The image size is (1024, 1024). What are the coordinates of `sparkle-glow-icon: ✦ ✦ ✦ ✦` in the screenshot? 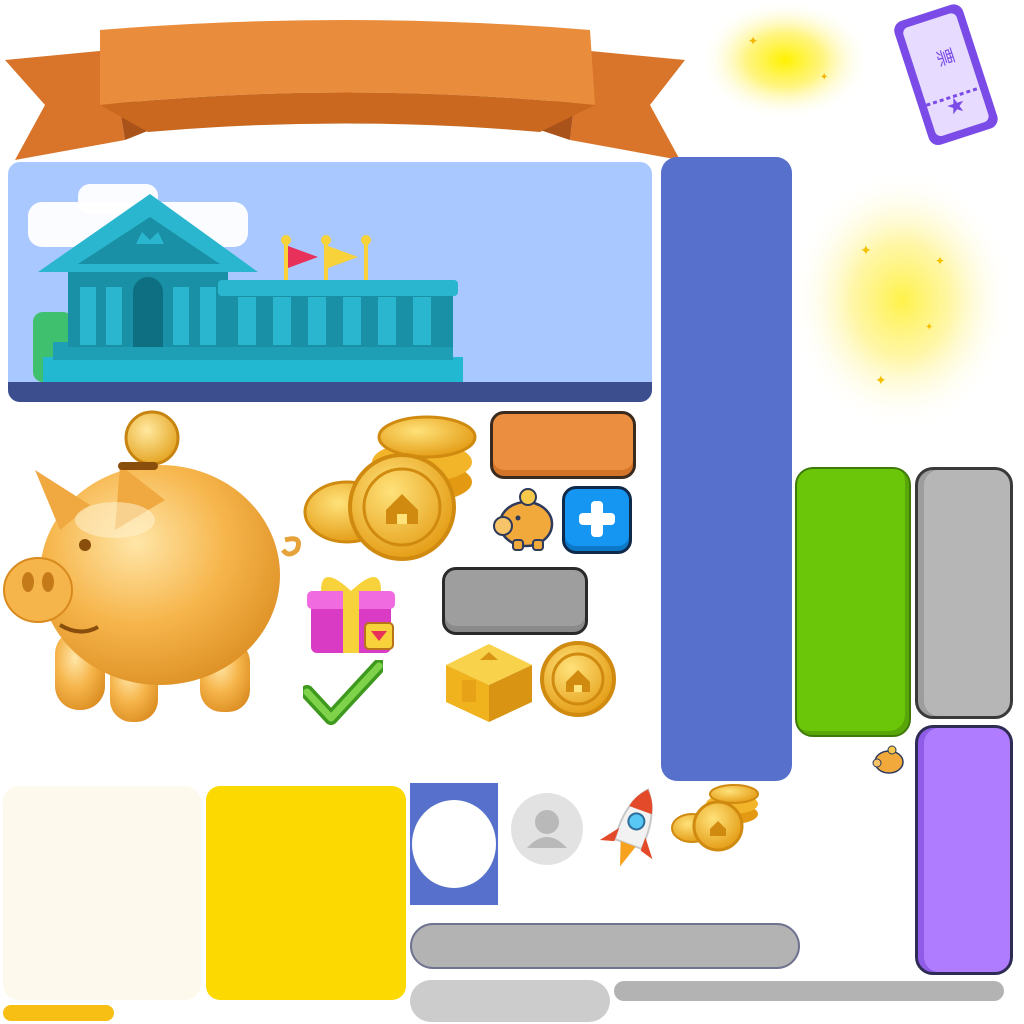 It's located at (902, 300).